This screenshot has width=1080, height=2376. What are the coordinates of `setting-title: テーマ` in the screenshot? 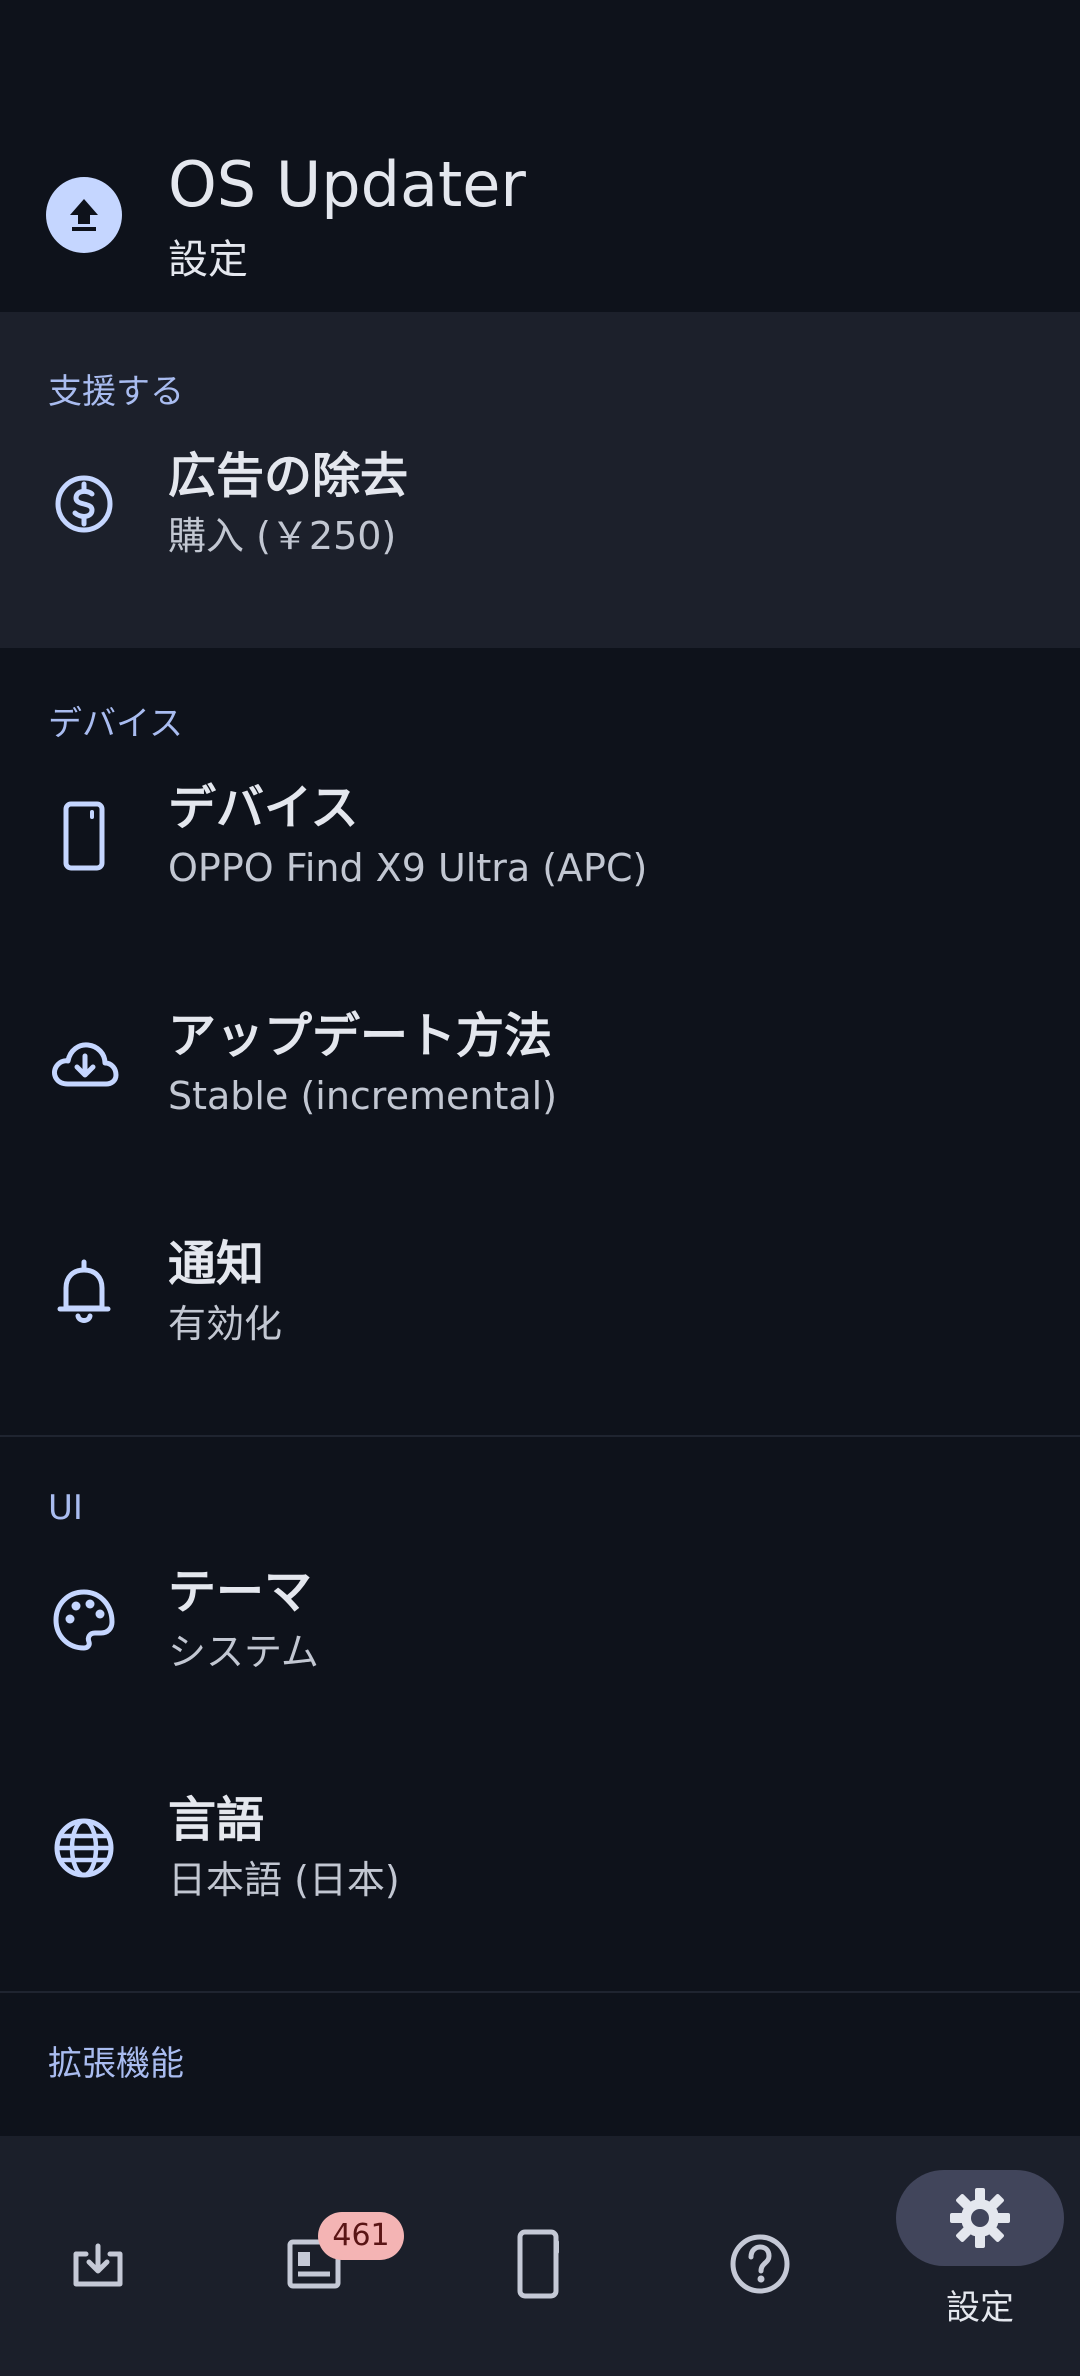 It's located at (240, 1592).